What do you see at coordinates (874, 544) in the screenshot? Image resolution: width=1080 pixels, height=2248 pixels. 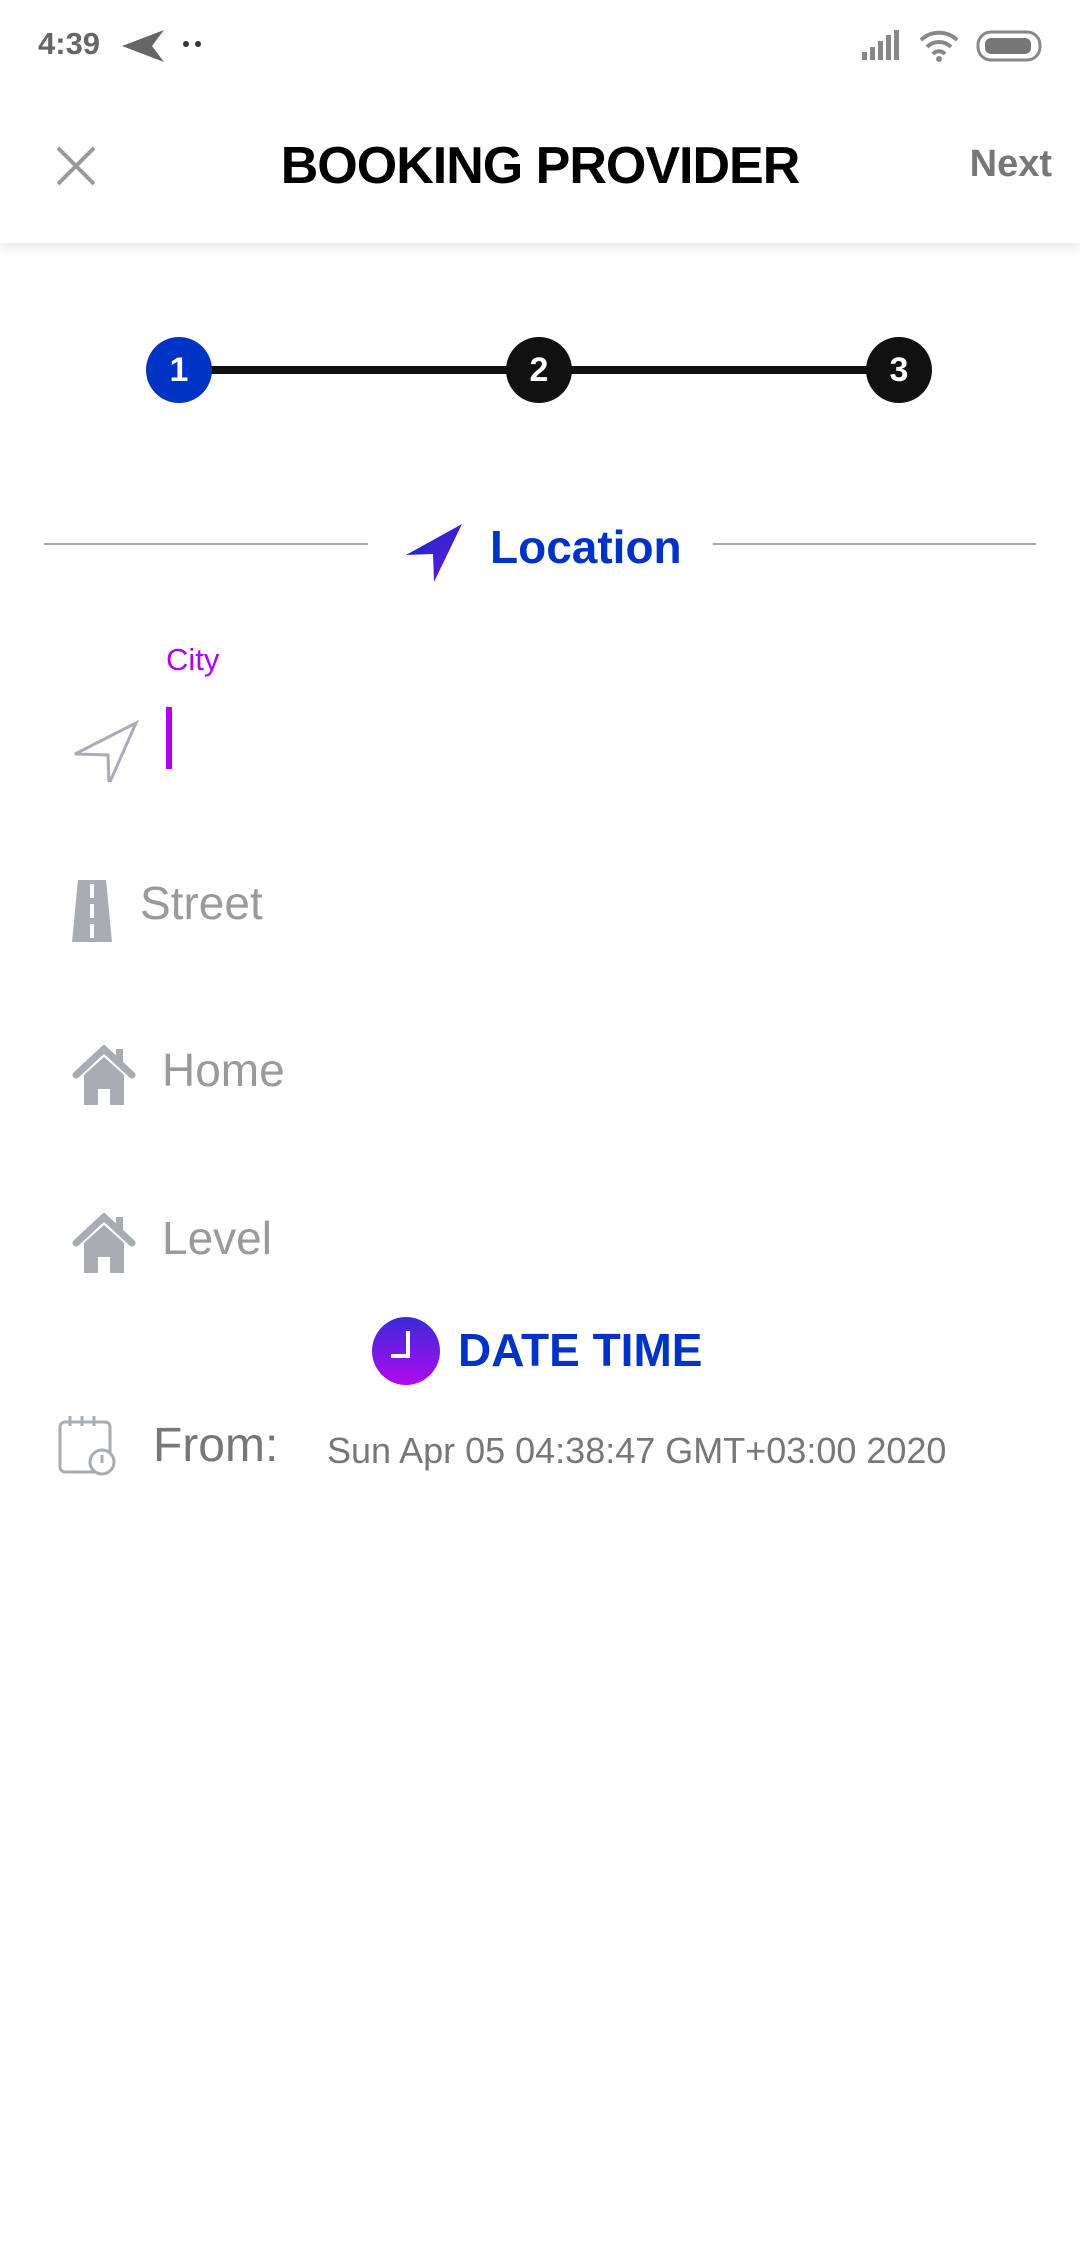 I see `divider-right` at bounding box center [874, 544].